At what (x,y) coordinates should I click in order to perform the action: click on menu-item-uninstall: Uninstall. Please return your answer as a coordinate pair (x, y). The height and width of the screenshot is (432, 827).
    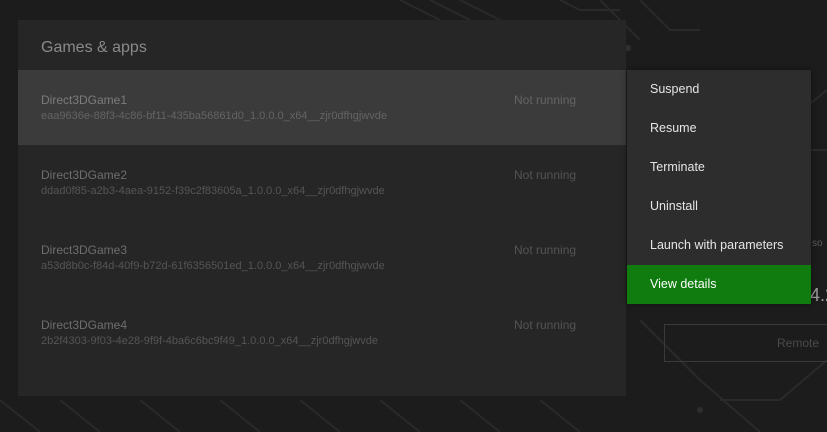
    Looking at the image, I should click on (719, 206).